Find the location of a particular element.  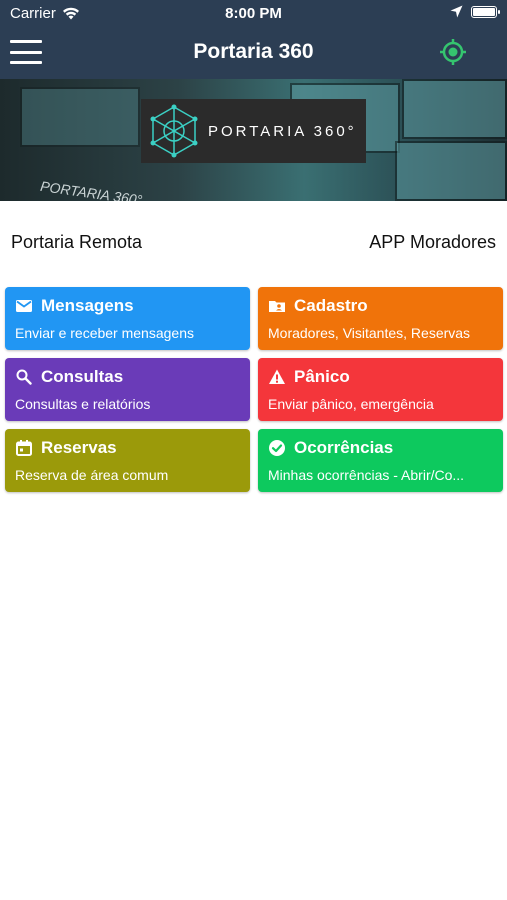

status-indicators is located at coordinates (475, 11).